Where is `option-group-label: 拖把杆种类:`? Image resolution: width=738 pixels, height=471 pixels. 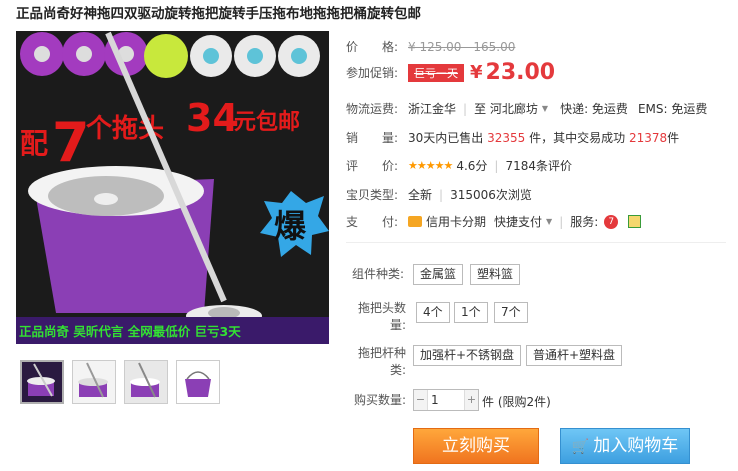
option-group-label: 拖把杆种类: is located at coordinates (381, 361).